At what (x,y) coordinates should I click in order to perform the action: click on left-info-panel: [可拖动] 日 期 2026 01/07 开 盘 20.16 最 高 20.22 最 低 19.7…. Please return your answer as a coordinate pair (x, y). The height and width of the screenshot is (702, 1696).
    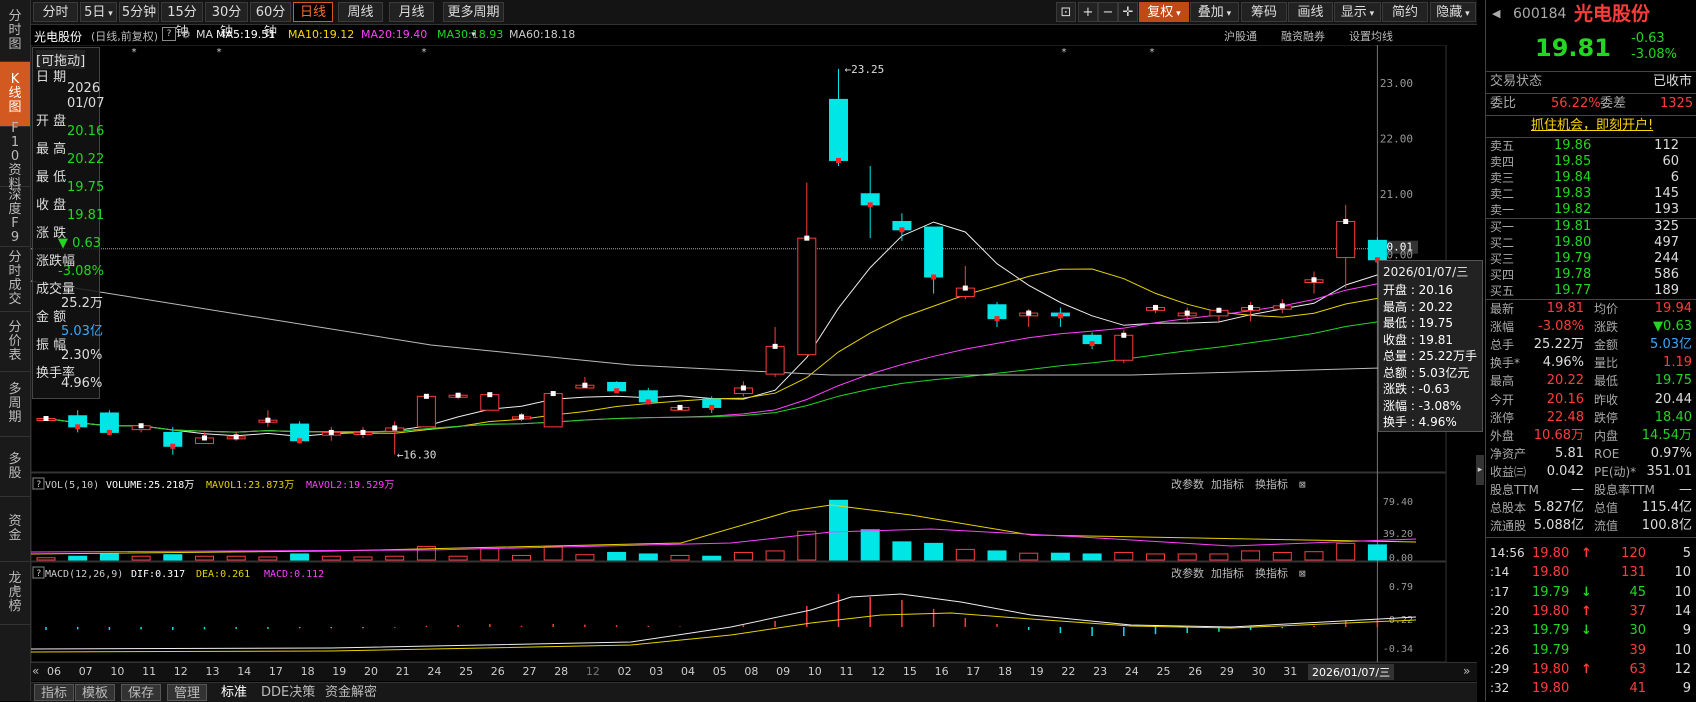
    Looking at the image, I should click on (68, 223).